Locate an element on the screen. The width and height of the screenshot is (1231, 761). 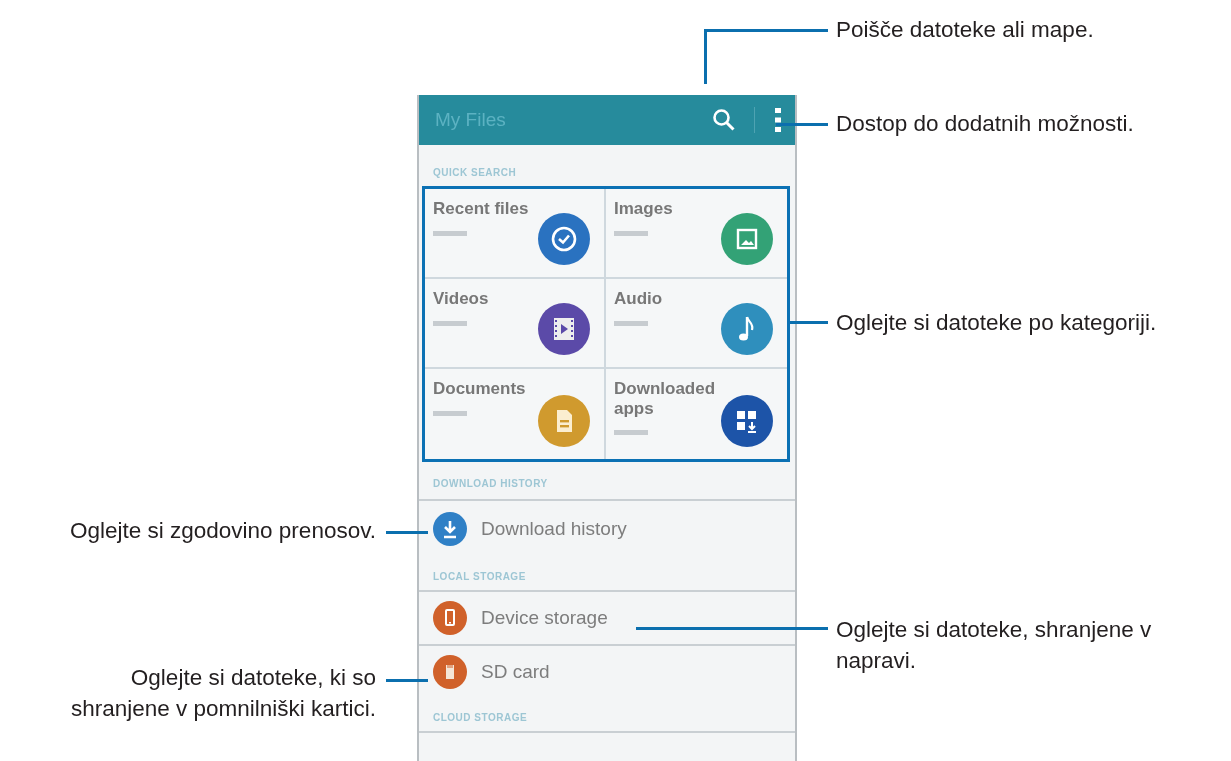
category-label: Videos is located at coordinates (461, 299).